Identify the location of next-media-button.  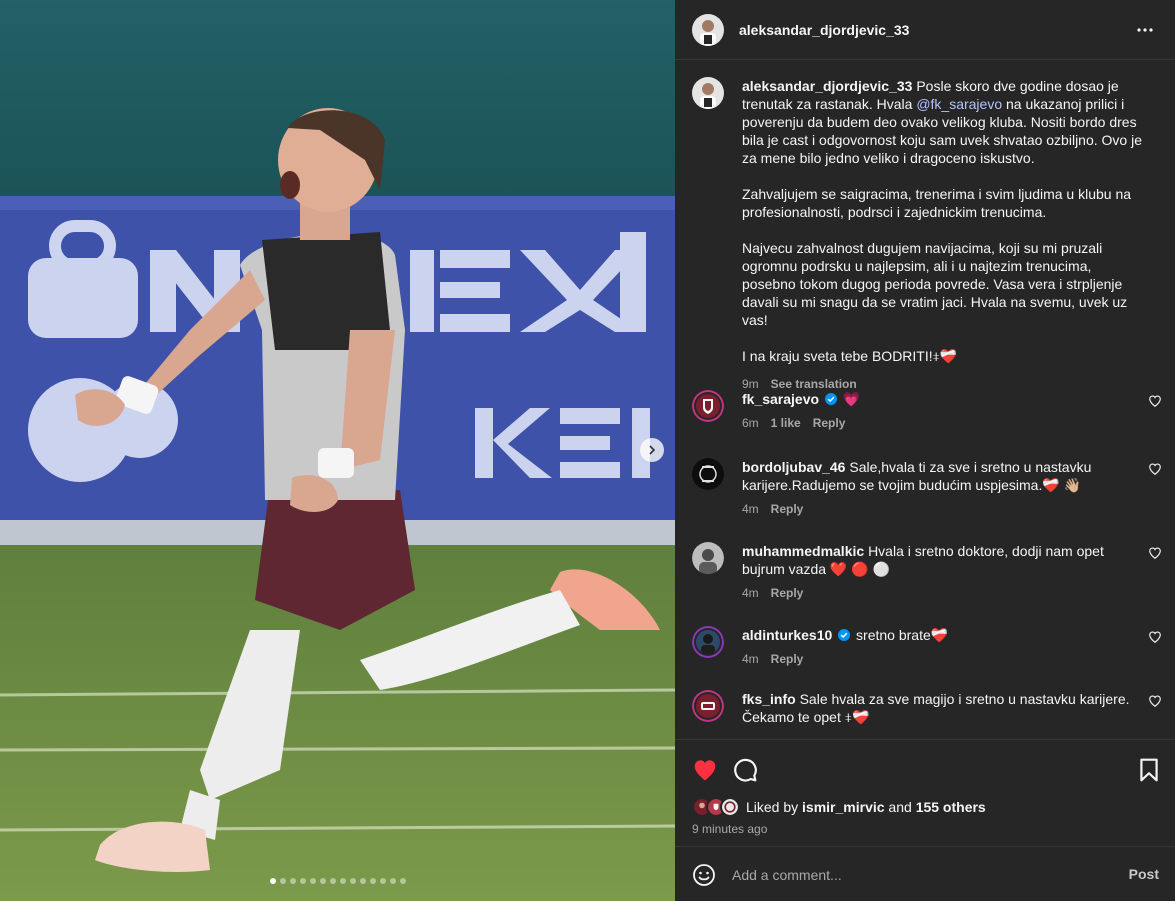
(652, 450).